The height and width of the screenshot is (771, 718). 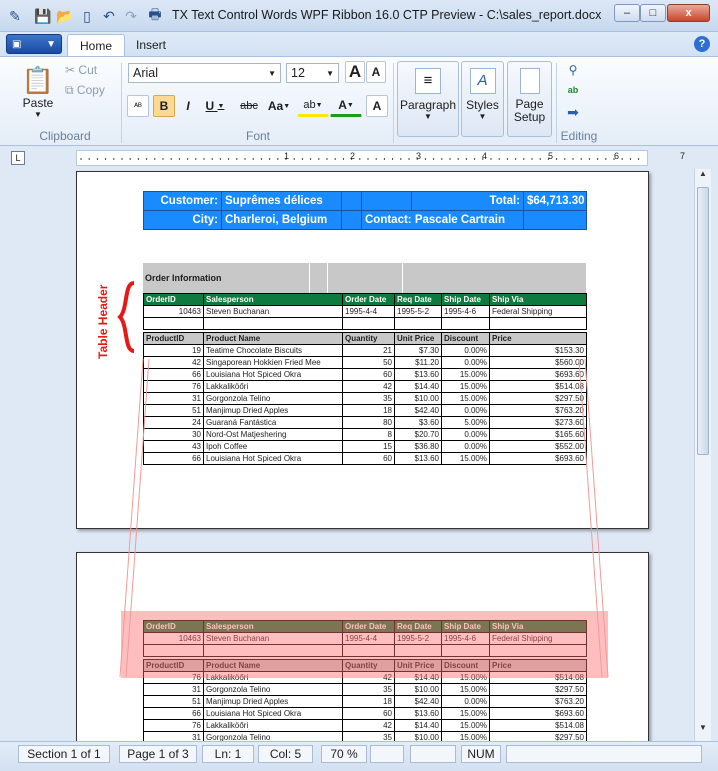 I want to click on ruler-mark: 2, so click(x=353, y=156).